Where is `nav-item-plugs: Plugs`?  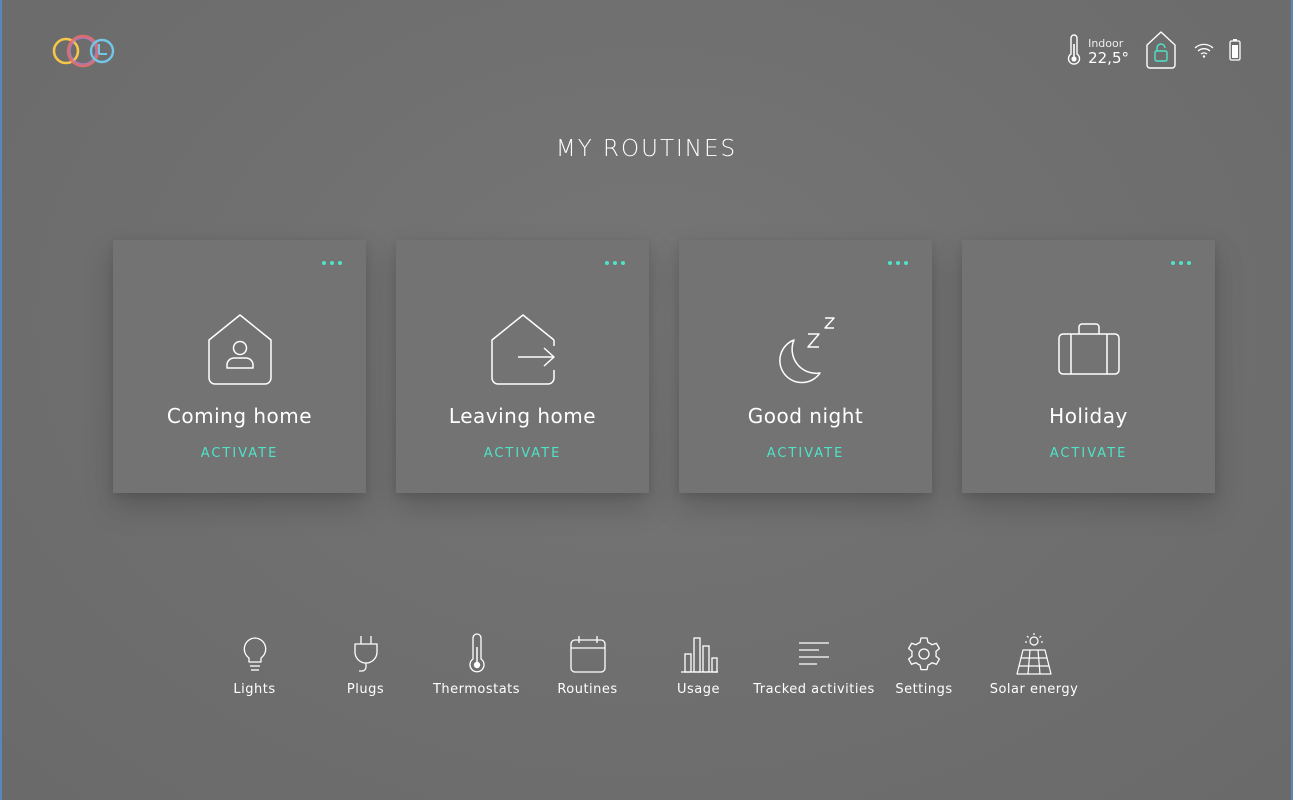
nav-item-plugs: Plugs is located at coordinates (365, 663).